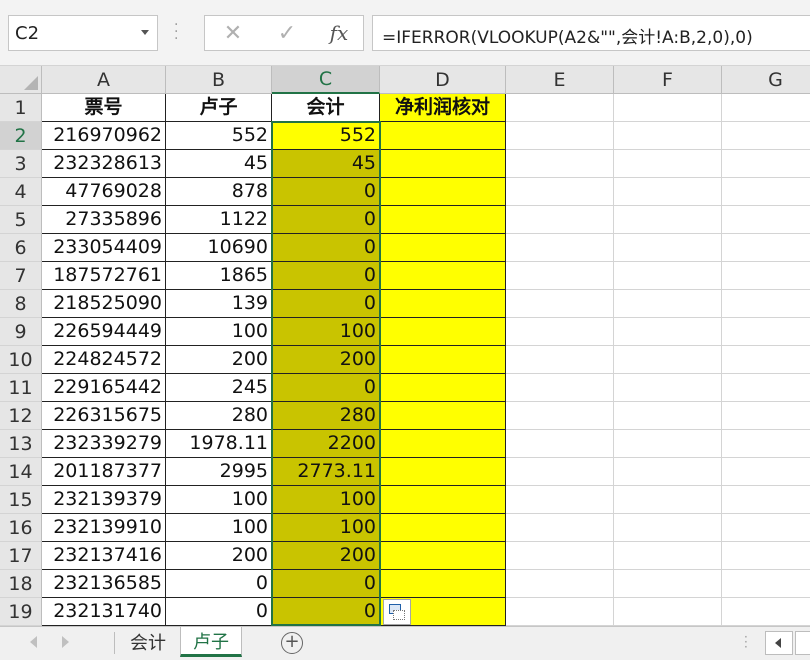  What do you see at coordinates (104, 108) in the screenshot?
I see `header-cell: 票号` at bounding box center [104, 108].